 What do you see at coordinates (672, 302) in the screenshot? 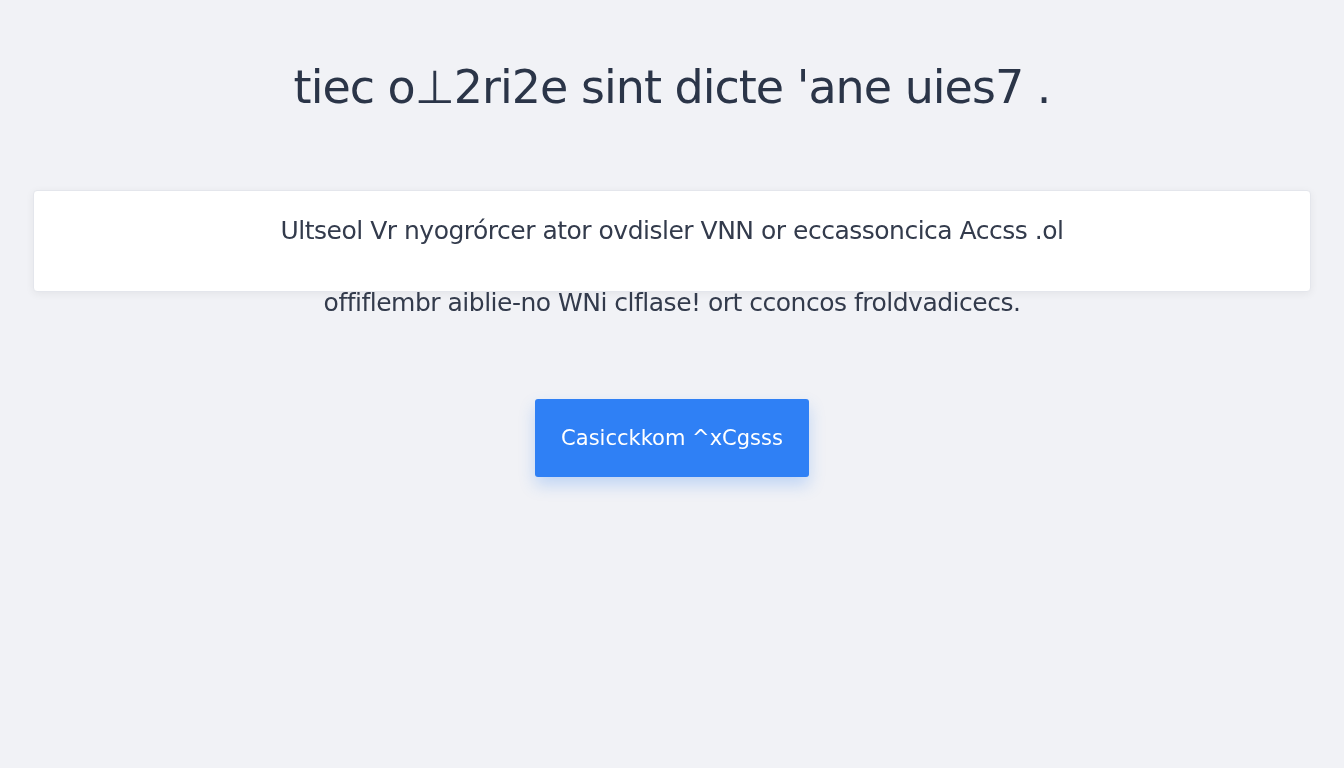
I see `description-text: offiflembr aiblie-no WNi clflase! ort cconcos froldvadicecs.` at bounding box center [672, 302].